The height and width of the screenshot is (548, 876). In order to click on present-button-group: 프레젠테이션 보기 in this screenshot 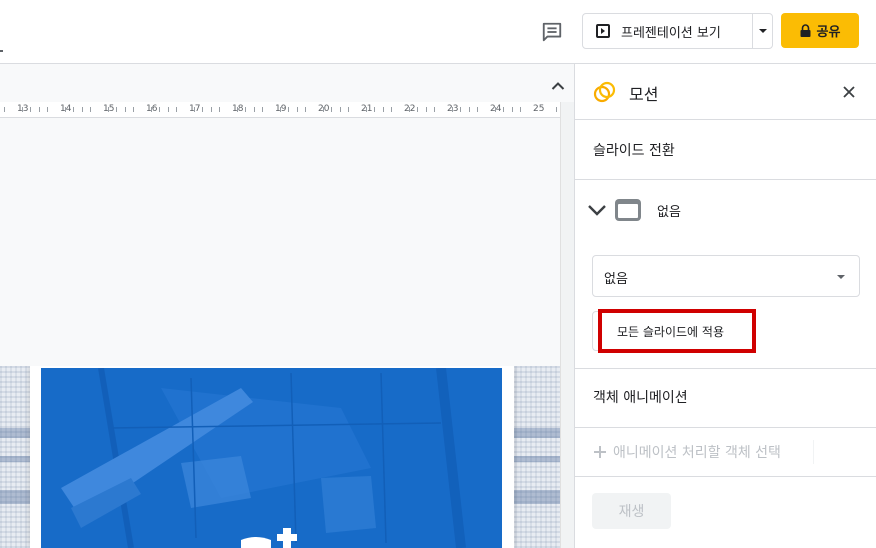, I will do `click(677, 31)`.